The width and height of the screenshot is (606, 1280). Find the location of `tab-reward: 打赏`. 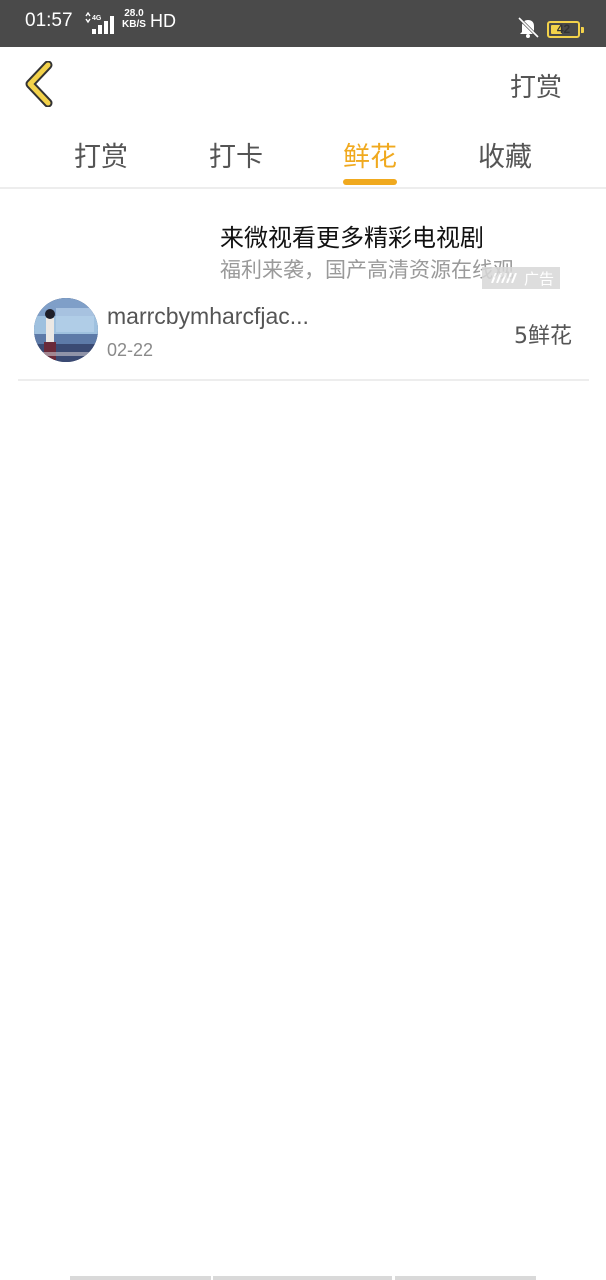

tab-reward: 打赏 is located at coordinates (101, 154).